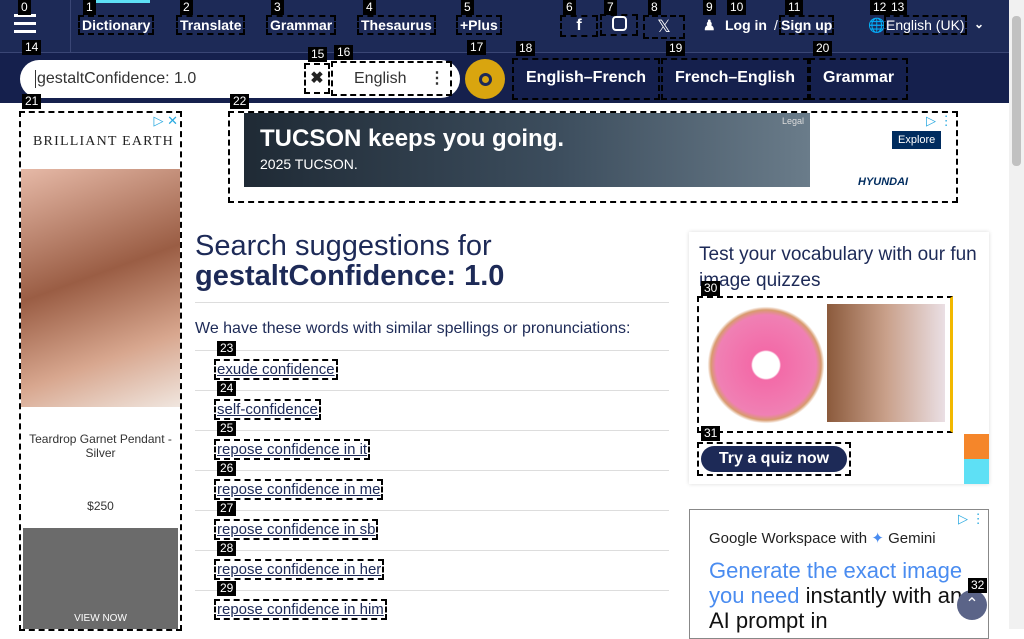 This screenshot has width=1024, height=639. What do you see at coordinates (25, 24) in the screenshot?
I see `menu-icon` at bounding box center [25, 24].